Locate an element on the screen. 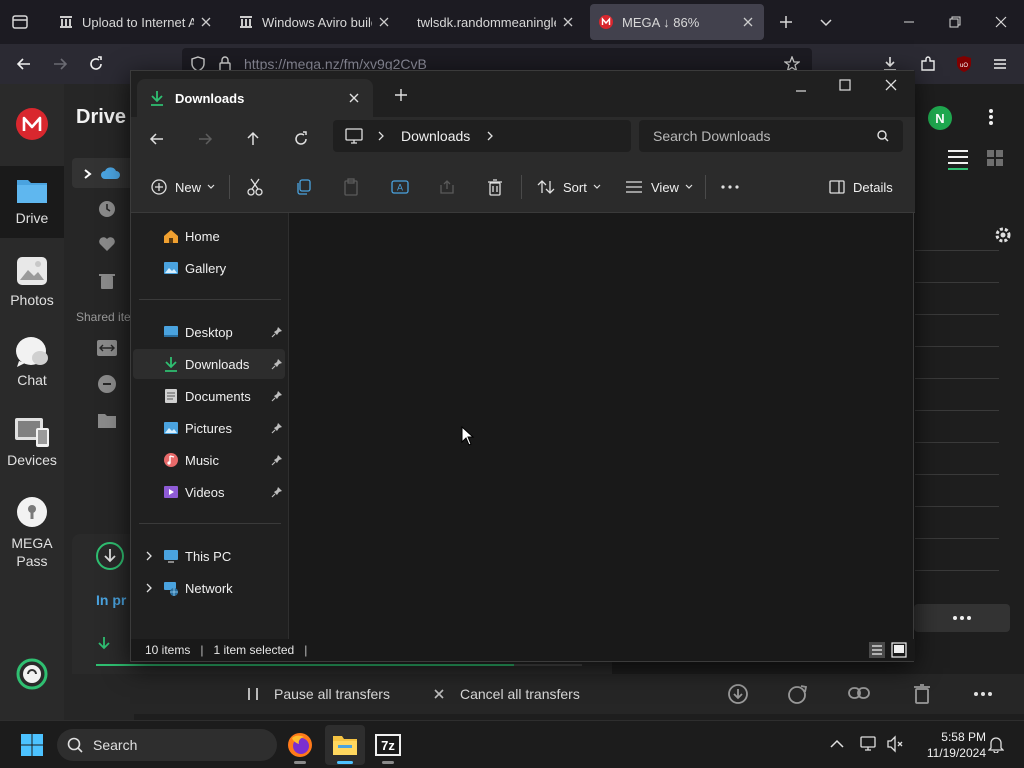 The image size is (1024, 768). menu-icon is located at coordinates (1000, 64).